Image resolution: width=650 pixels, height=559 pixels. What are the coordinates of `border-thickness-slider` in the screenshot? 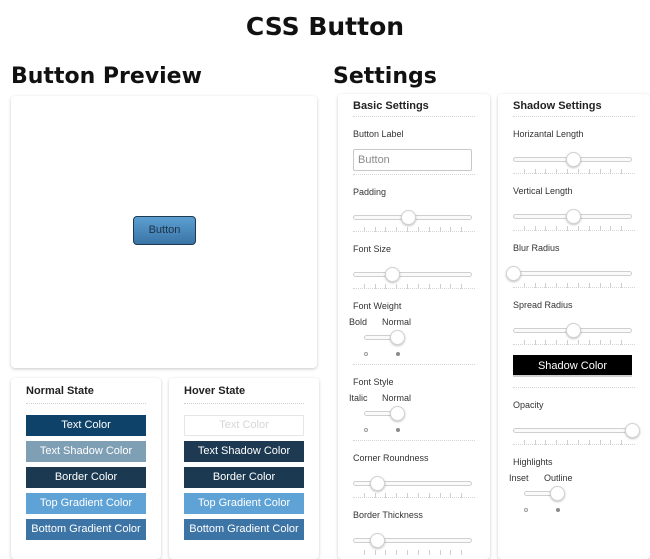 It's located at (412, 544).